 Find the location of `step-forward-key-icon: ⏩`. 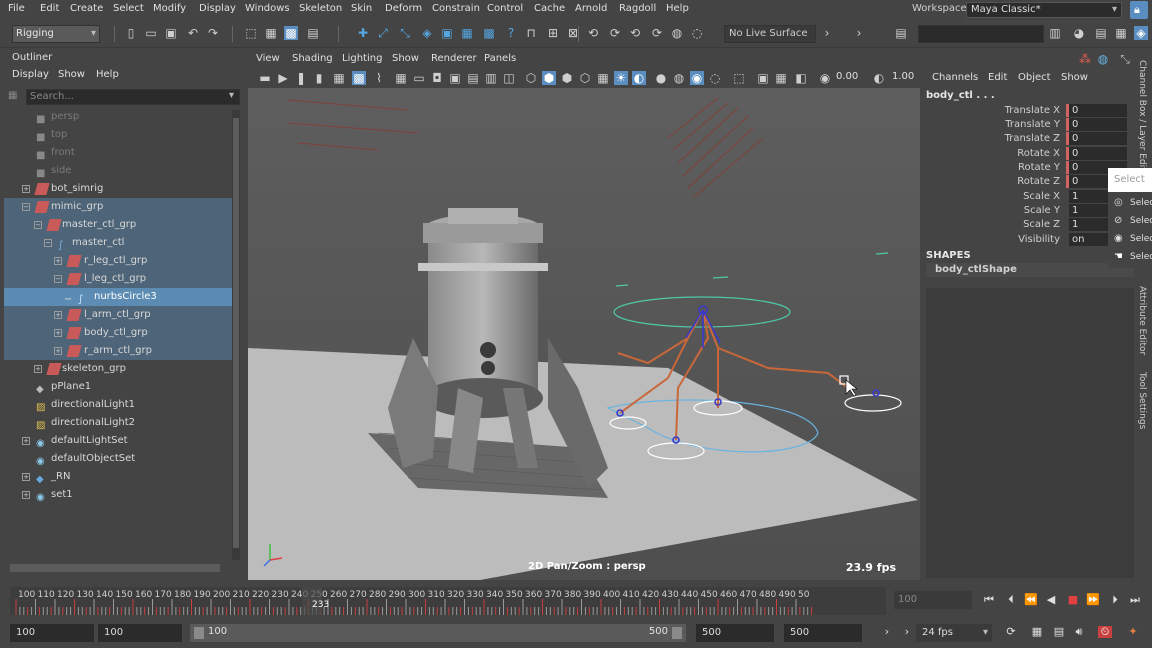

step-forward-key-icon: ⏩ is located at coordinates (1093, 600).